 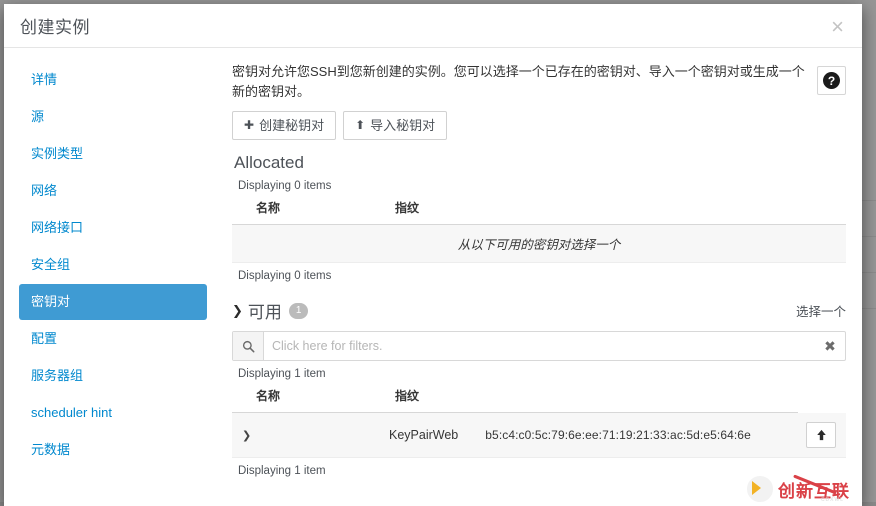 I want to click on allocated-table: 名称 指纹 从以下可用的密钥对选择一个, so click(x=539, y=229).